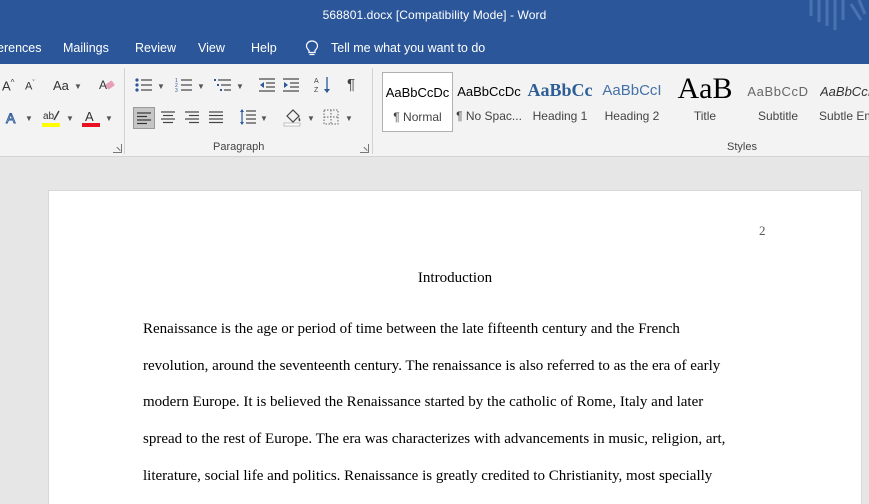 This screenshot has width=869, height=504. Describe the element at coordinates (20, 48) in the screenshot. I see `tab-references: erences` at that location.